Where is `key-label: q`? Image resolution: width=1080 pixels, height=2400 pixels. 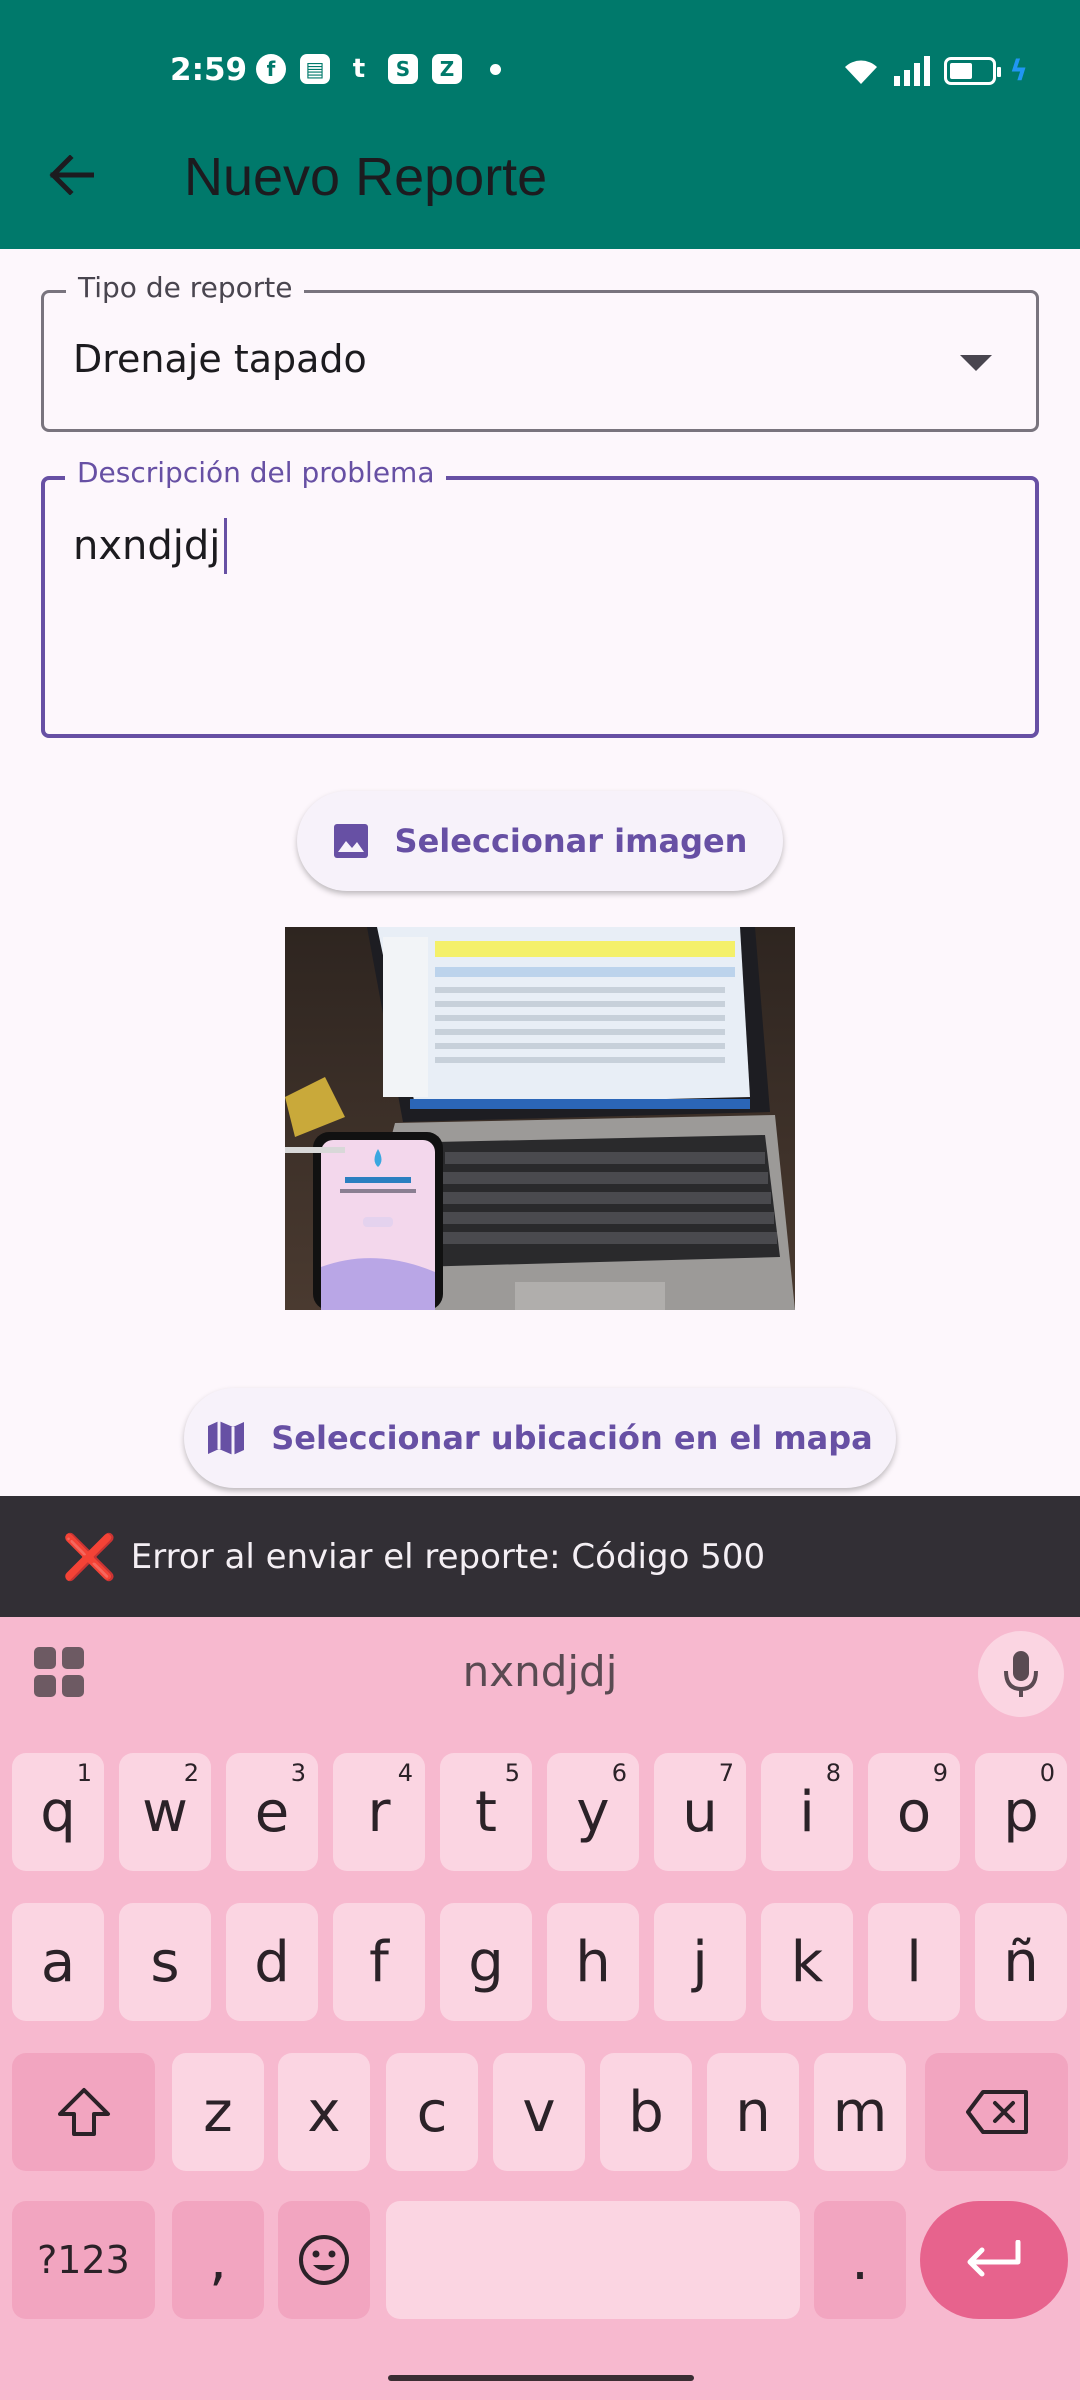 key-label: q is located at coordinates (58, 1812).